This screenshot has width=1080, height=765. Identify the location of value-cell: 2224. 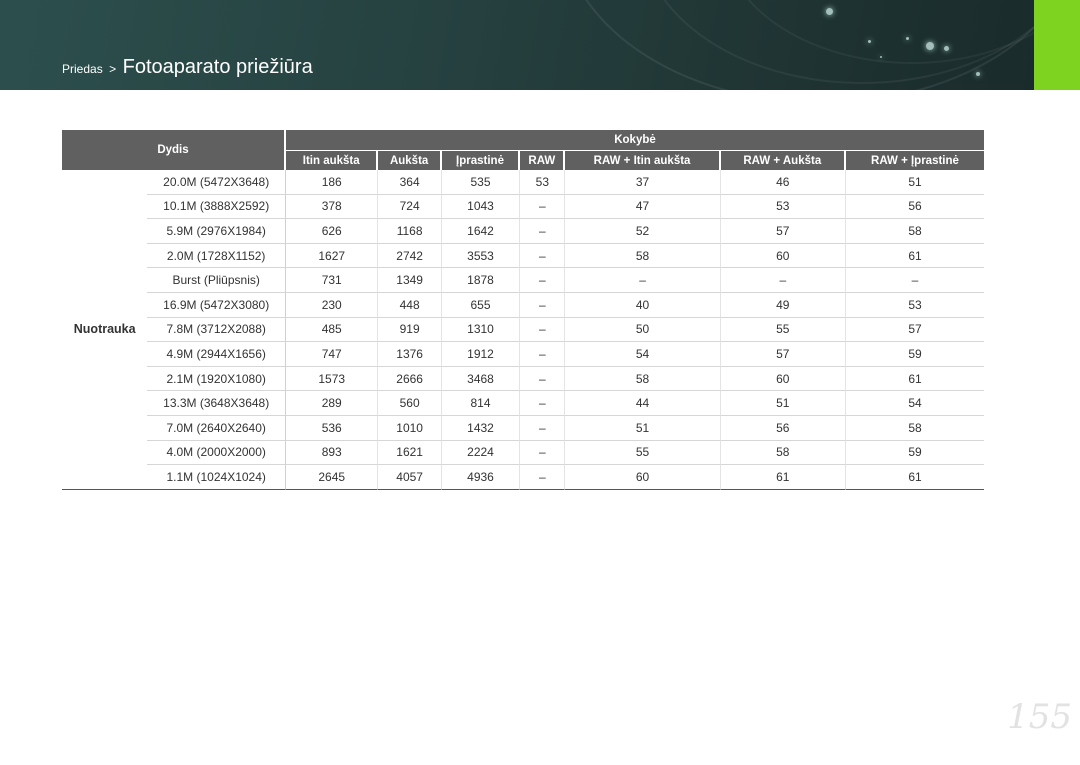
(481, 453).